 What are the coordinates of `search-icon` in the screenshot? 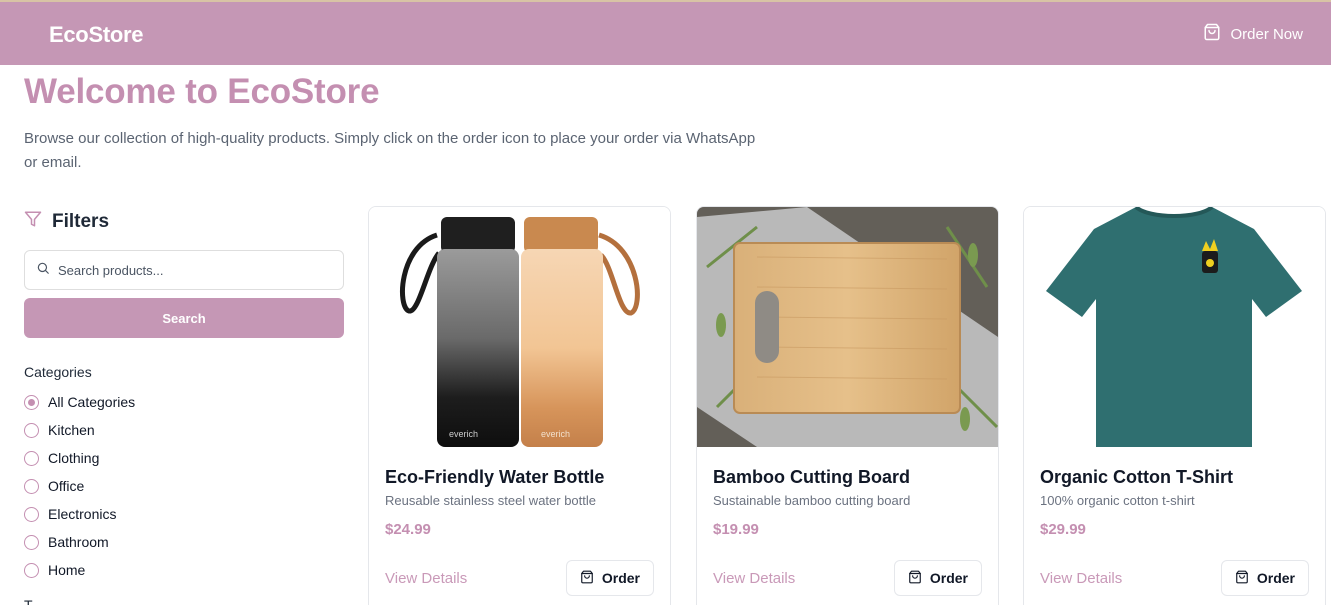 It's located at (43, 270).